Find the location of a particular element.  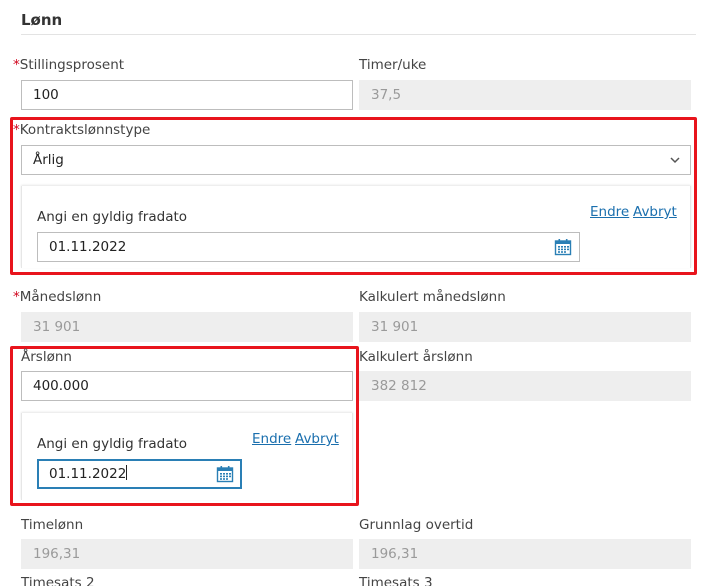

timelonn-field: 196,31 is located at coordinates (187, 554).